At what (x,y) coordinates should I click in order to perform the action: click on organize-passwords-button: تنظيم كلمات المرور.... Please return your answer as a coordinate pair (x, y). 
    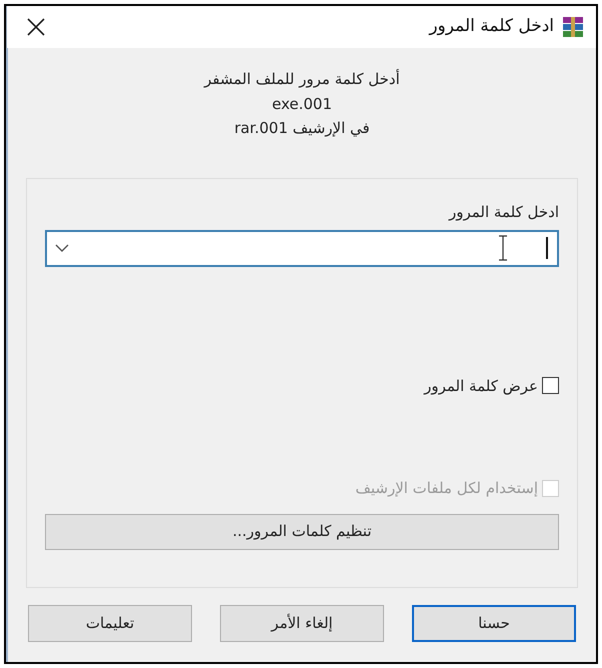
    Looking at the image, I should click on (302, 532).